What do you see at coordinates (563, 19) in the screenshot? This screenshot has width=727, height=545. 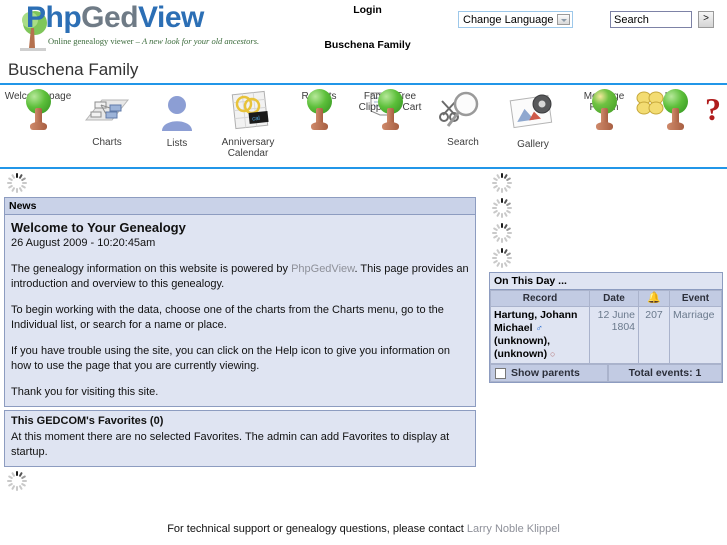 I see `chevron-down-icon` at bounding box center [563, 19].